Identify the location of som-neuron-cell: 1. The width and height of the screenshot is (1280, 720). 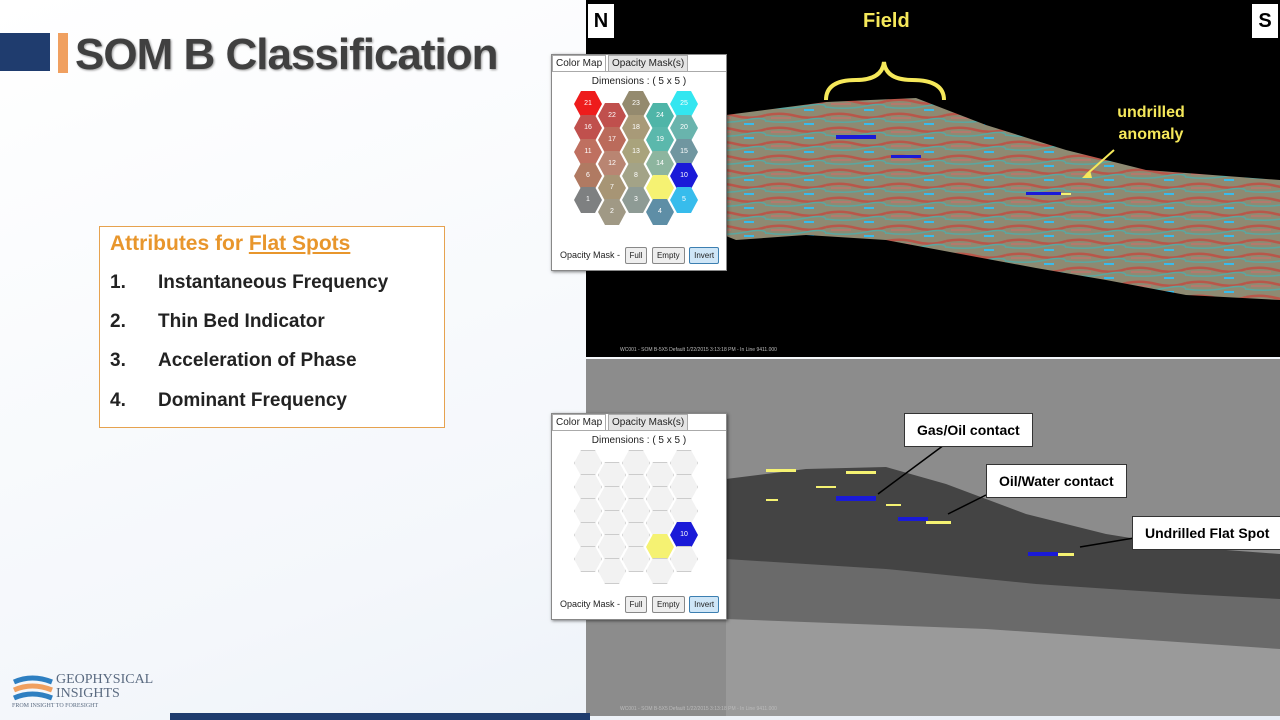
(588, 200).